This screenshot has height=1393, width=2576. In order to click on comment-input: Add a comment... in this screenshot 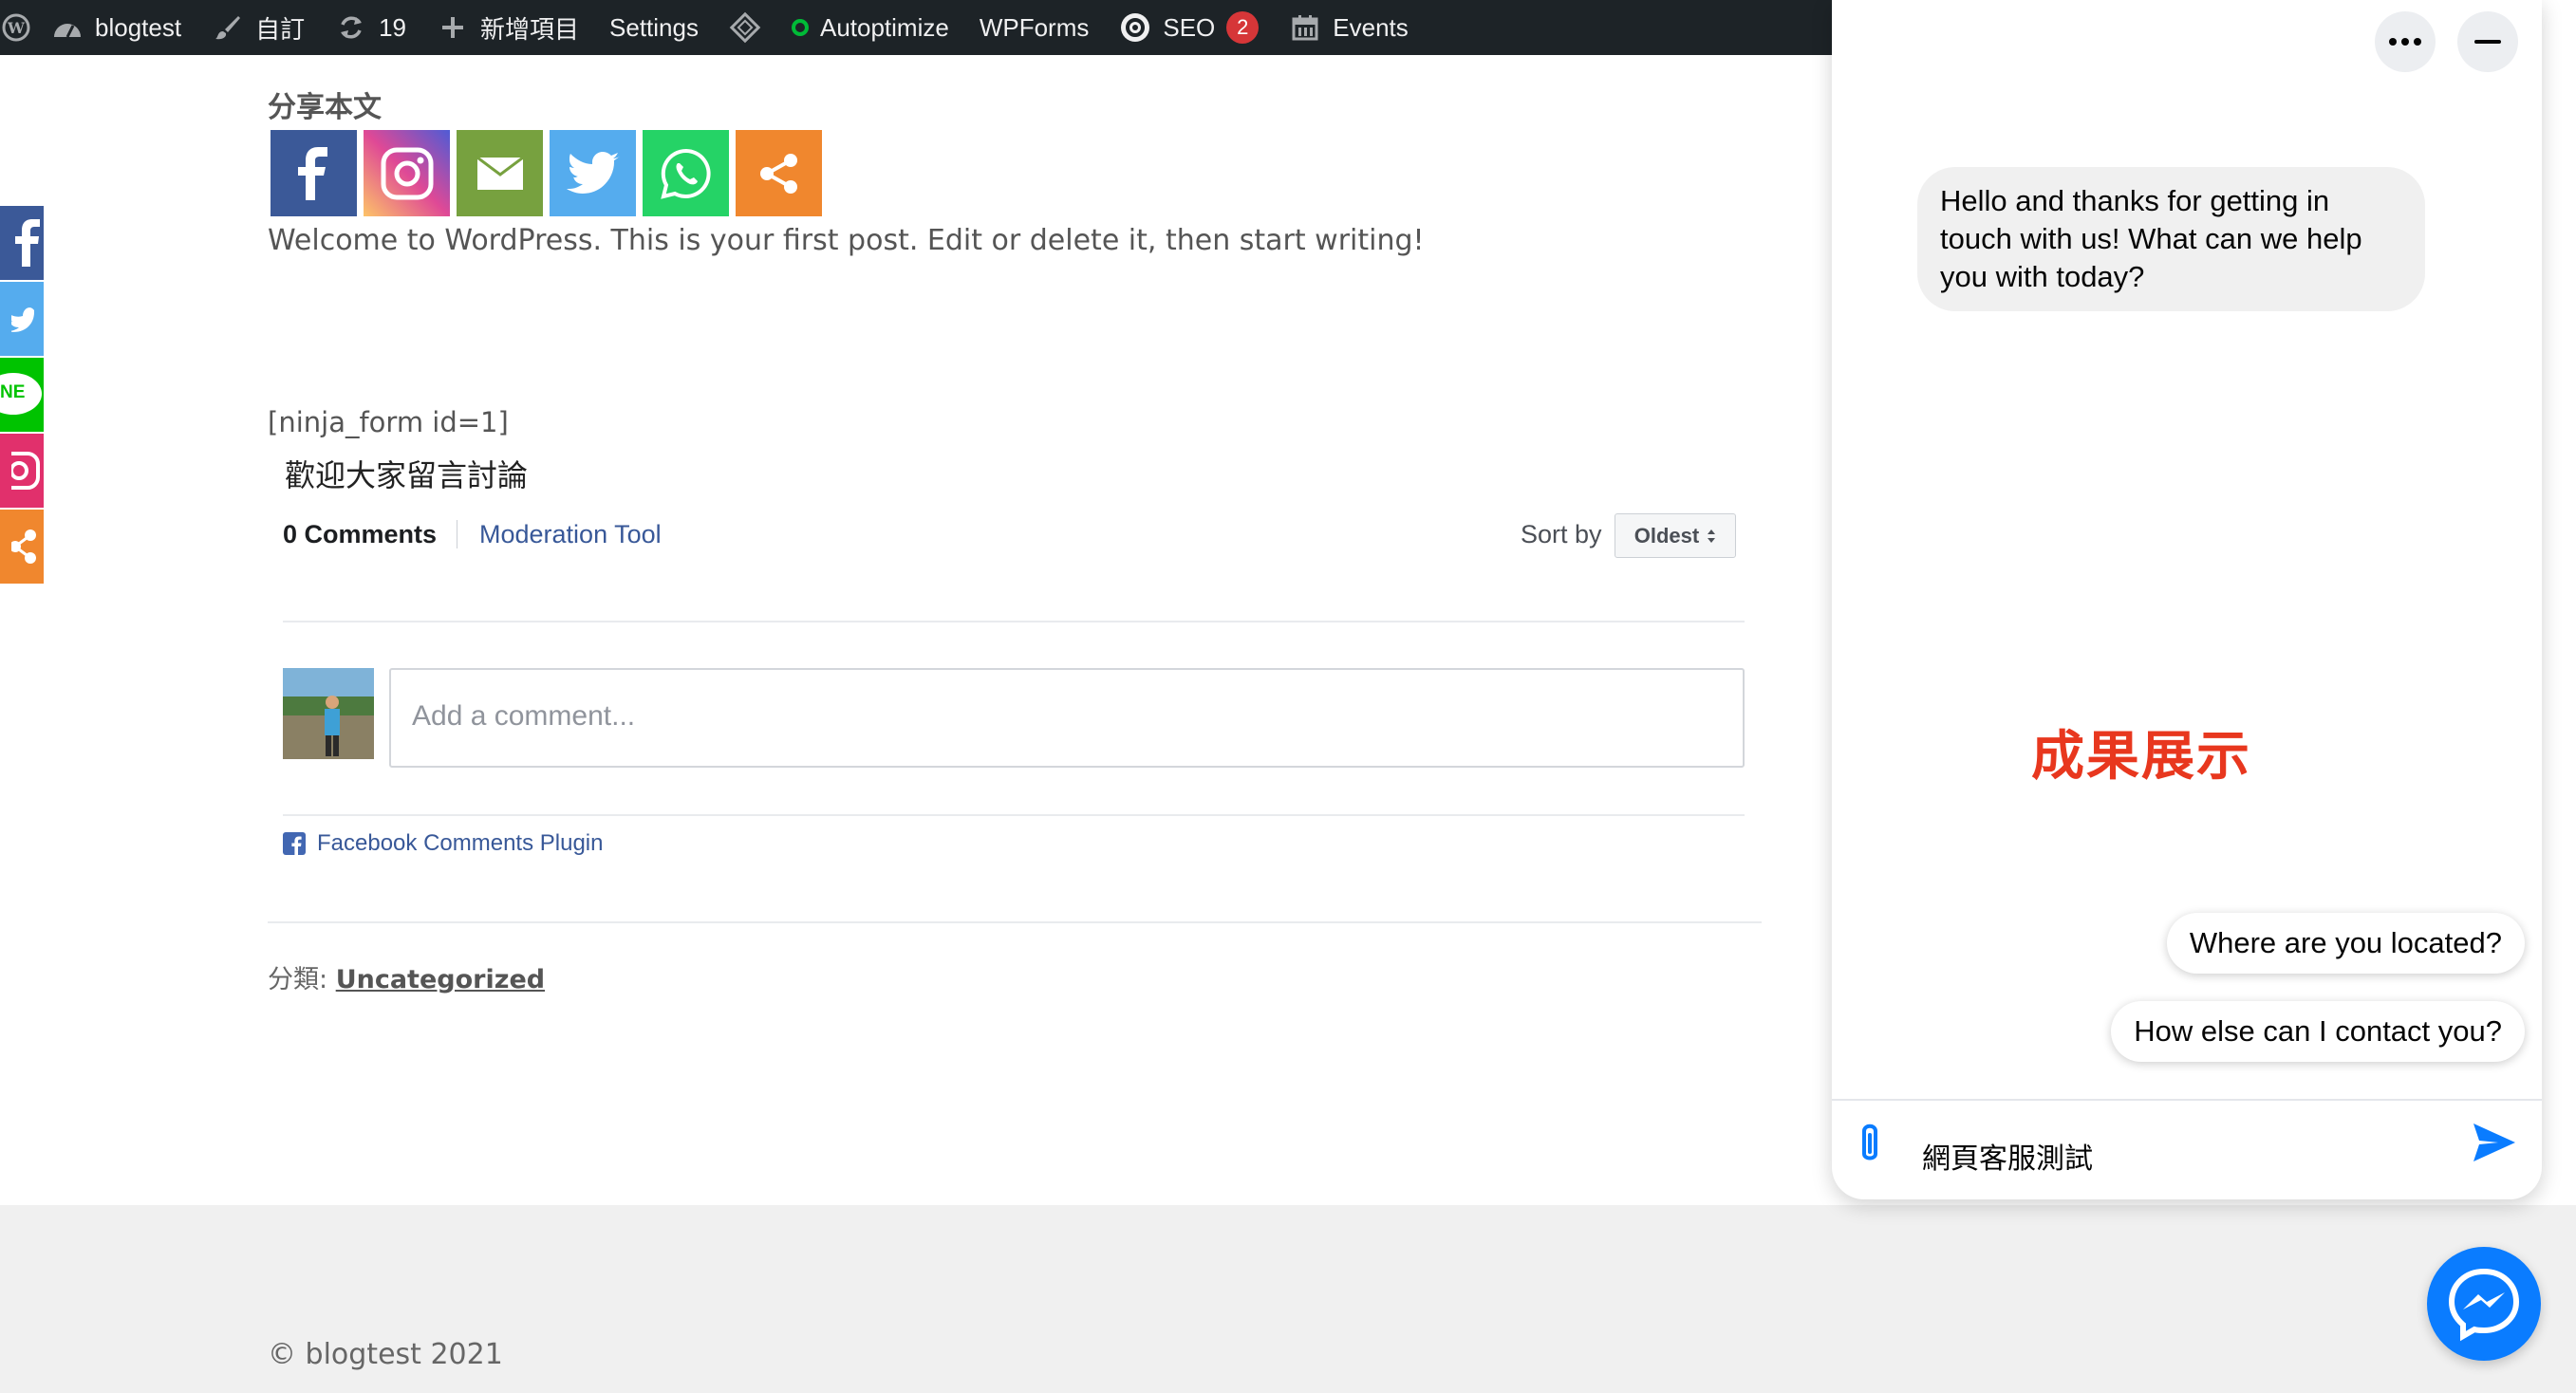, I will do `click(1067, 718)`.